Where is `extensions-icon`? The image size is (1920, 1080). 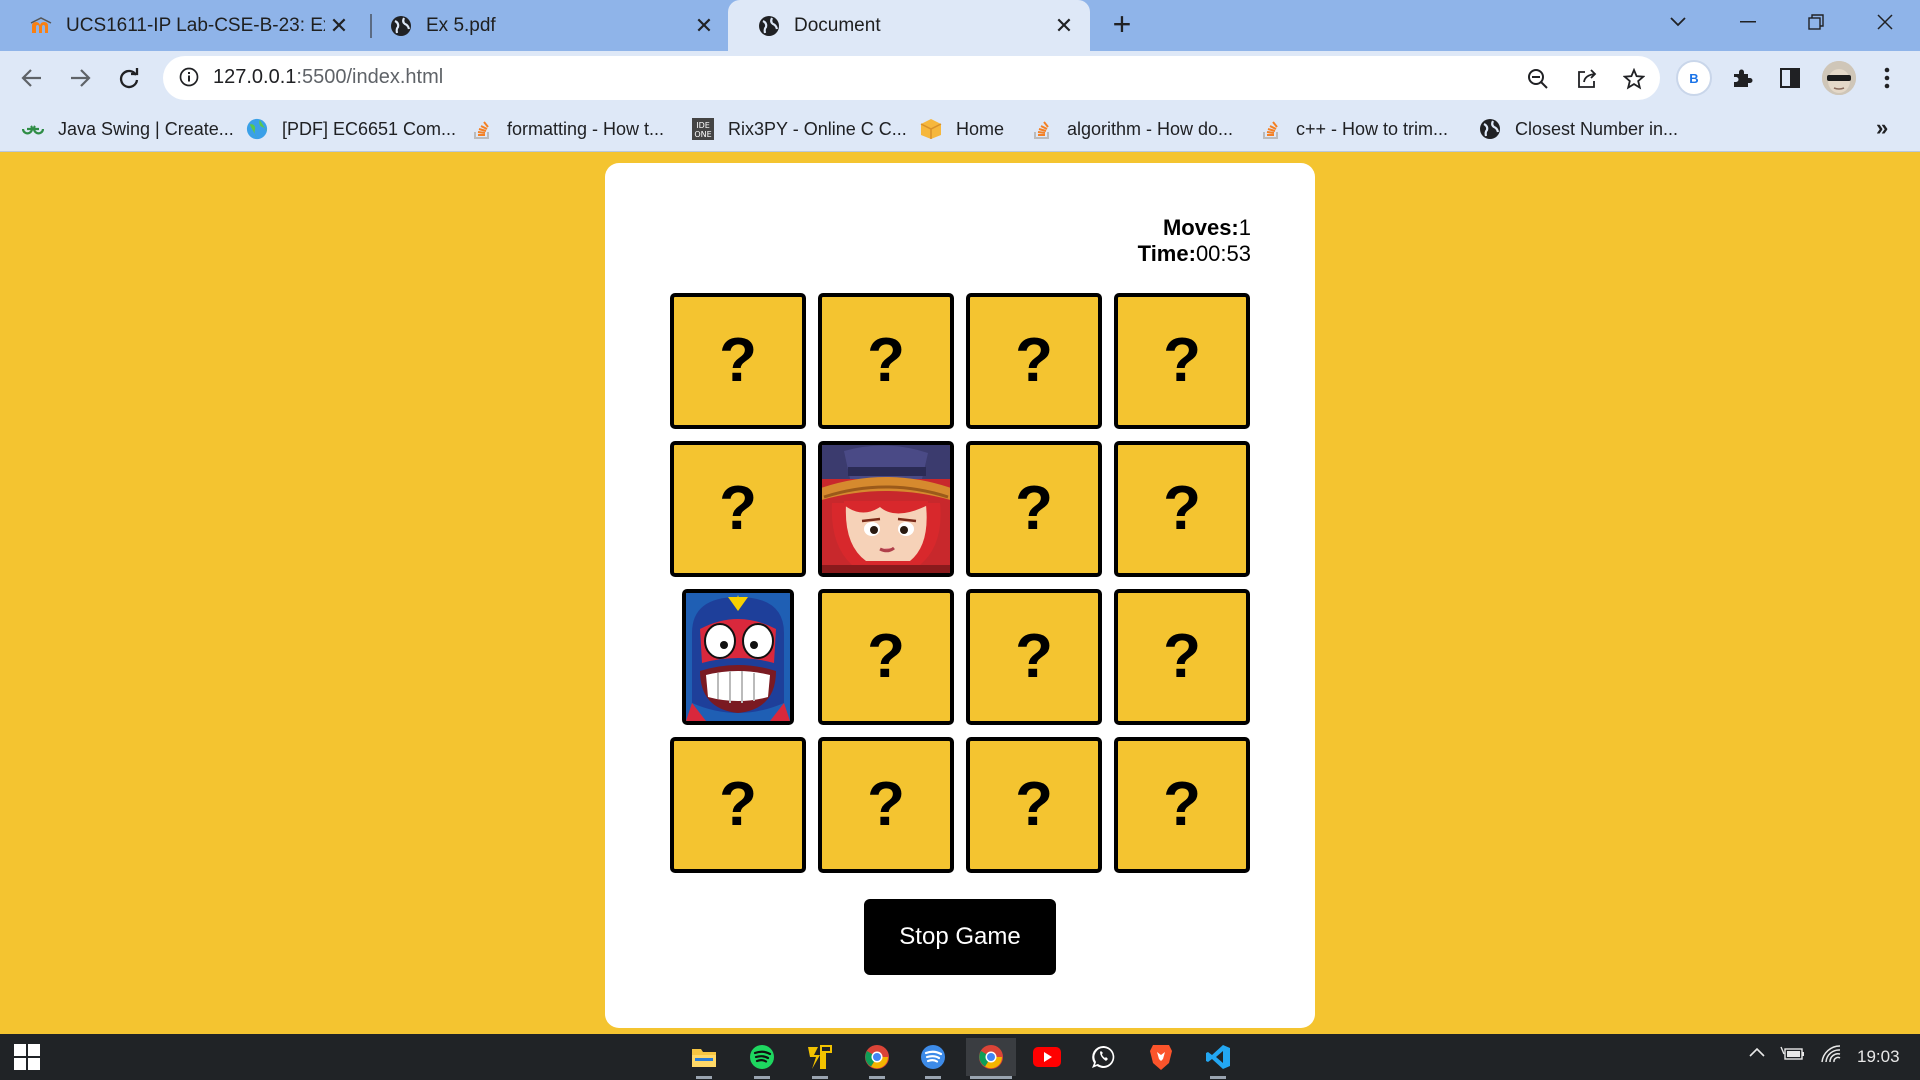 extensions-icon is located at coordinates (1742, 78).